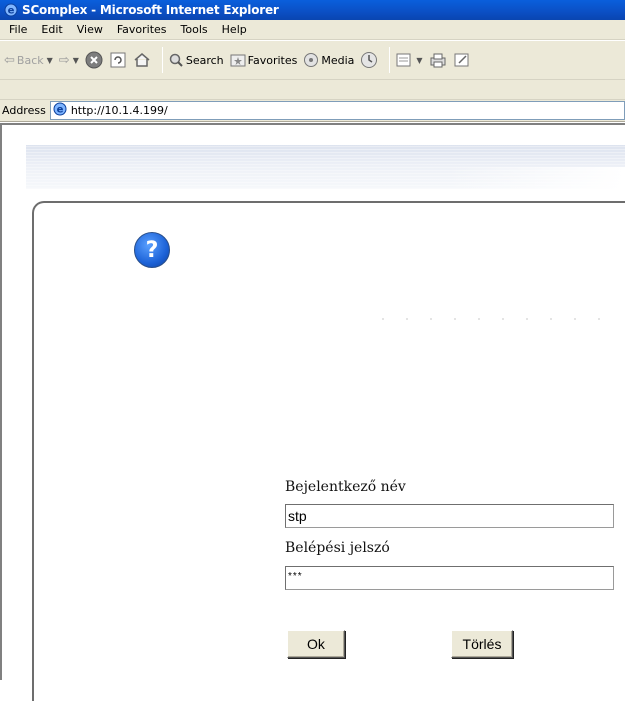 The height and width of the screenshot is (701, 625). What do you see at coordinates (449, 578) in the screenshot?
I see `password-field: ***` at bounding box center [449, 578].